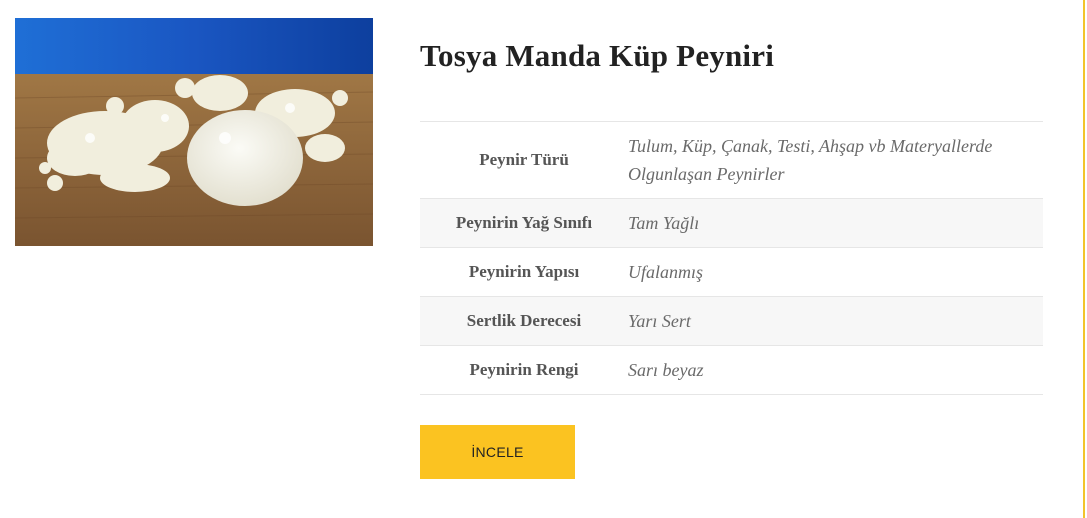 The width and height of the screenshot is (1087, 518). I want to click on spec-label: Peynirin Rengi, so click(524, 370).